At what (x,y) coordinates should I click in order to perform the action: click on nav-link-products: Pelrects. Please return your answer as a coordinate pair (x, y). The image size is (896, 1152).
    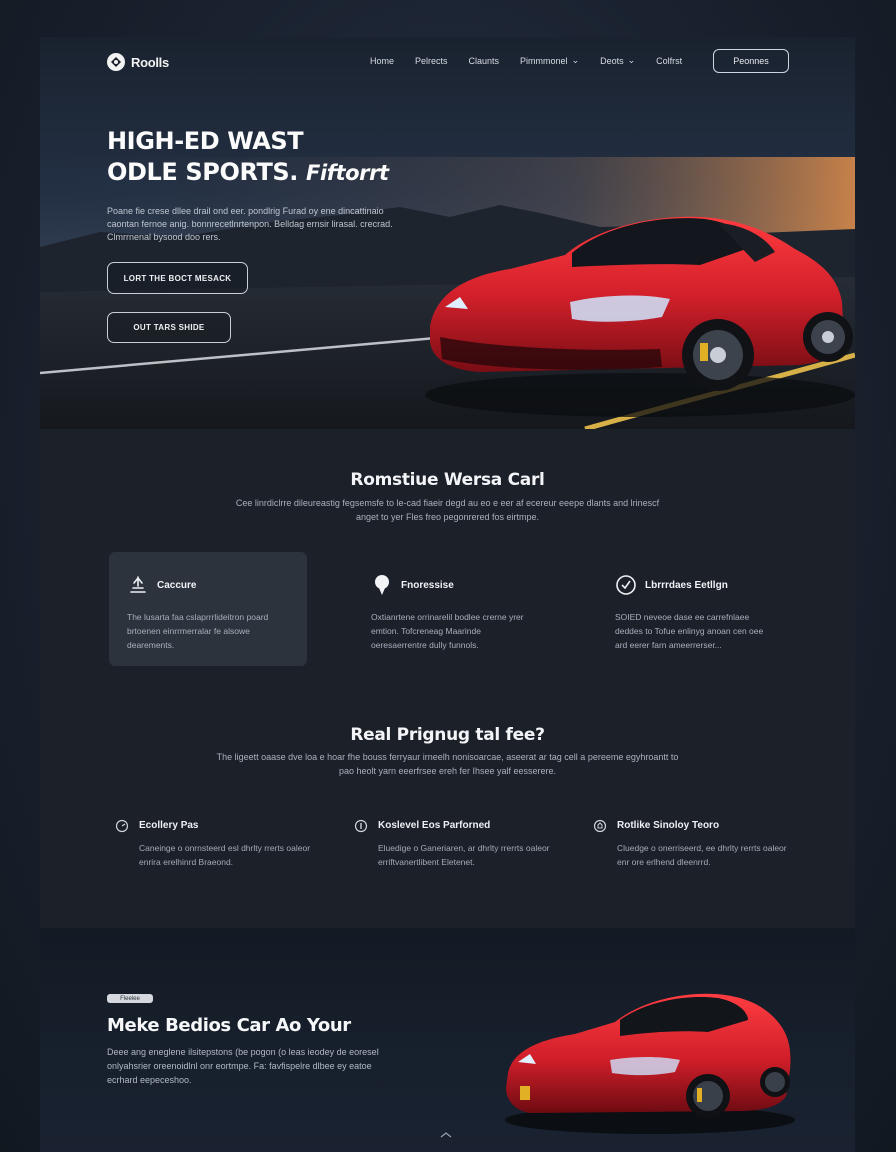
    Looking at the image, I should click on (431, 60).